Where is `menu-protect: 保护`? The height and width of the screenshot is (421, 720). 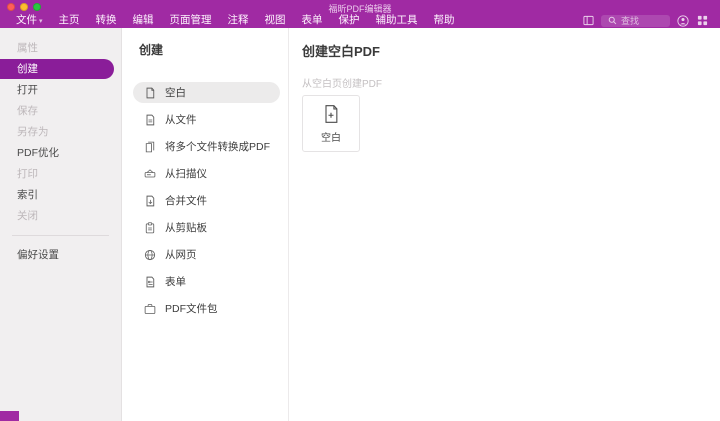
menu-protect: 保护 is located at coordinates (349, 20).